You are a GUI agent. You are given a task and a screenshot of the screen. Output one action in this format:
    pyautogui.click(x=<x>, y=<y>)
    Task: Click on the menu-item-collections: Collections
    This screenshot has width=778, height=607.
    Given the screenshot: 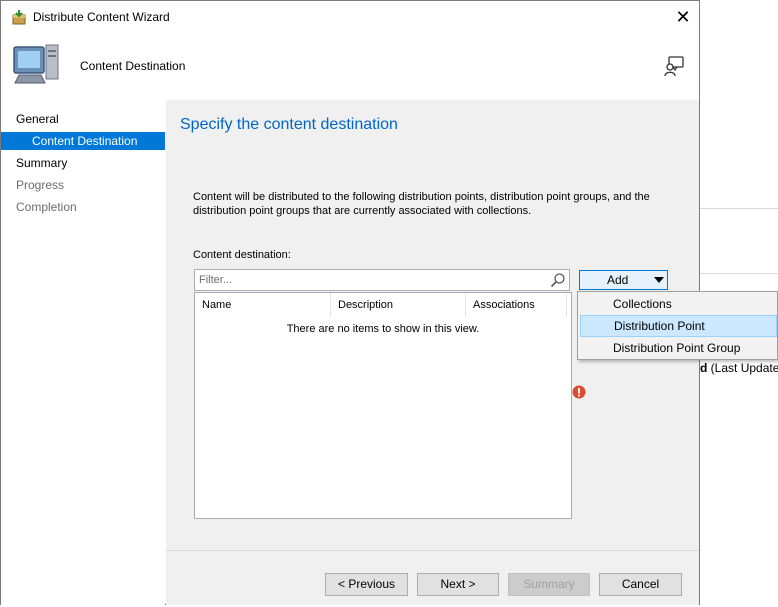 What is the action you would take?
    pyautogui.click(x=678, y=304)
    